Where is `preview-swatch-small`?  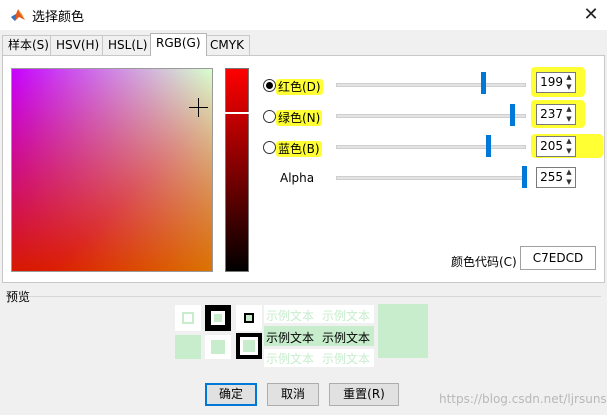 preview-swatch-small is located at coordinates (188, 318).